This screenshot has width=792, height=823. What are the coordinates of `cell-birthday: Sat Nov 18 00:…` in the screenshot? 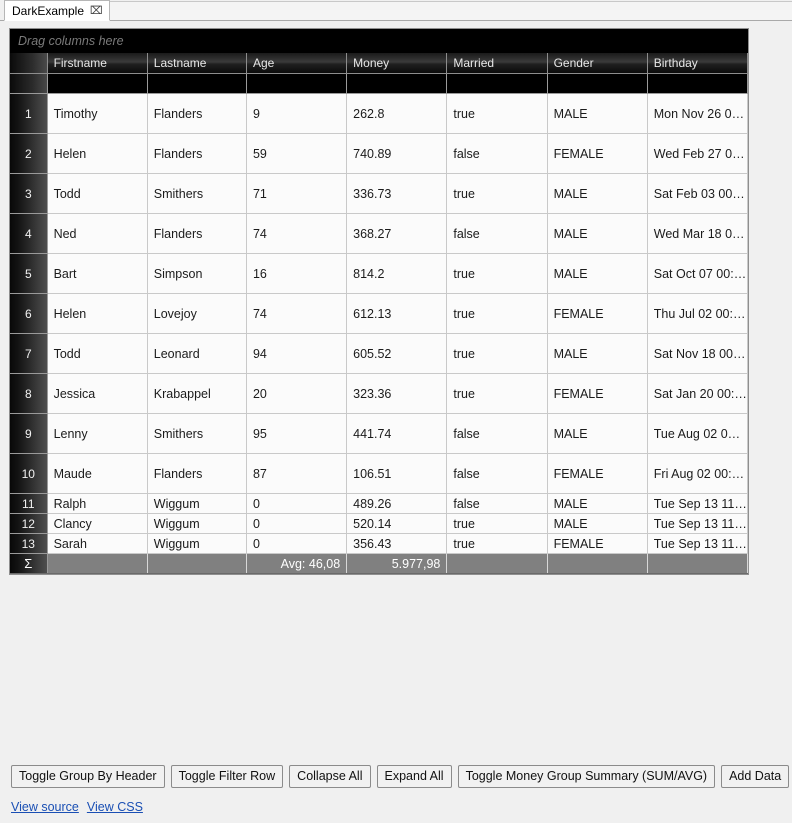 It's located at (698, 353).